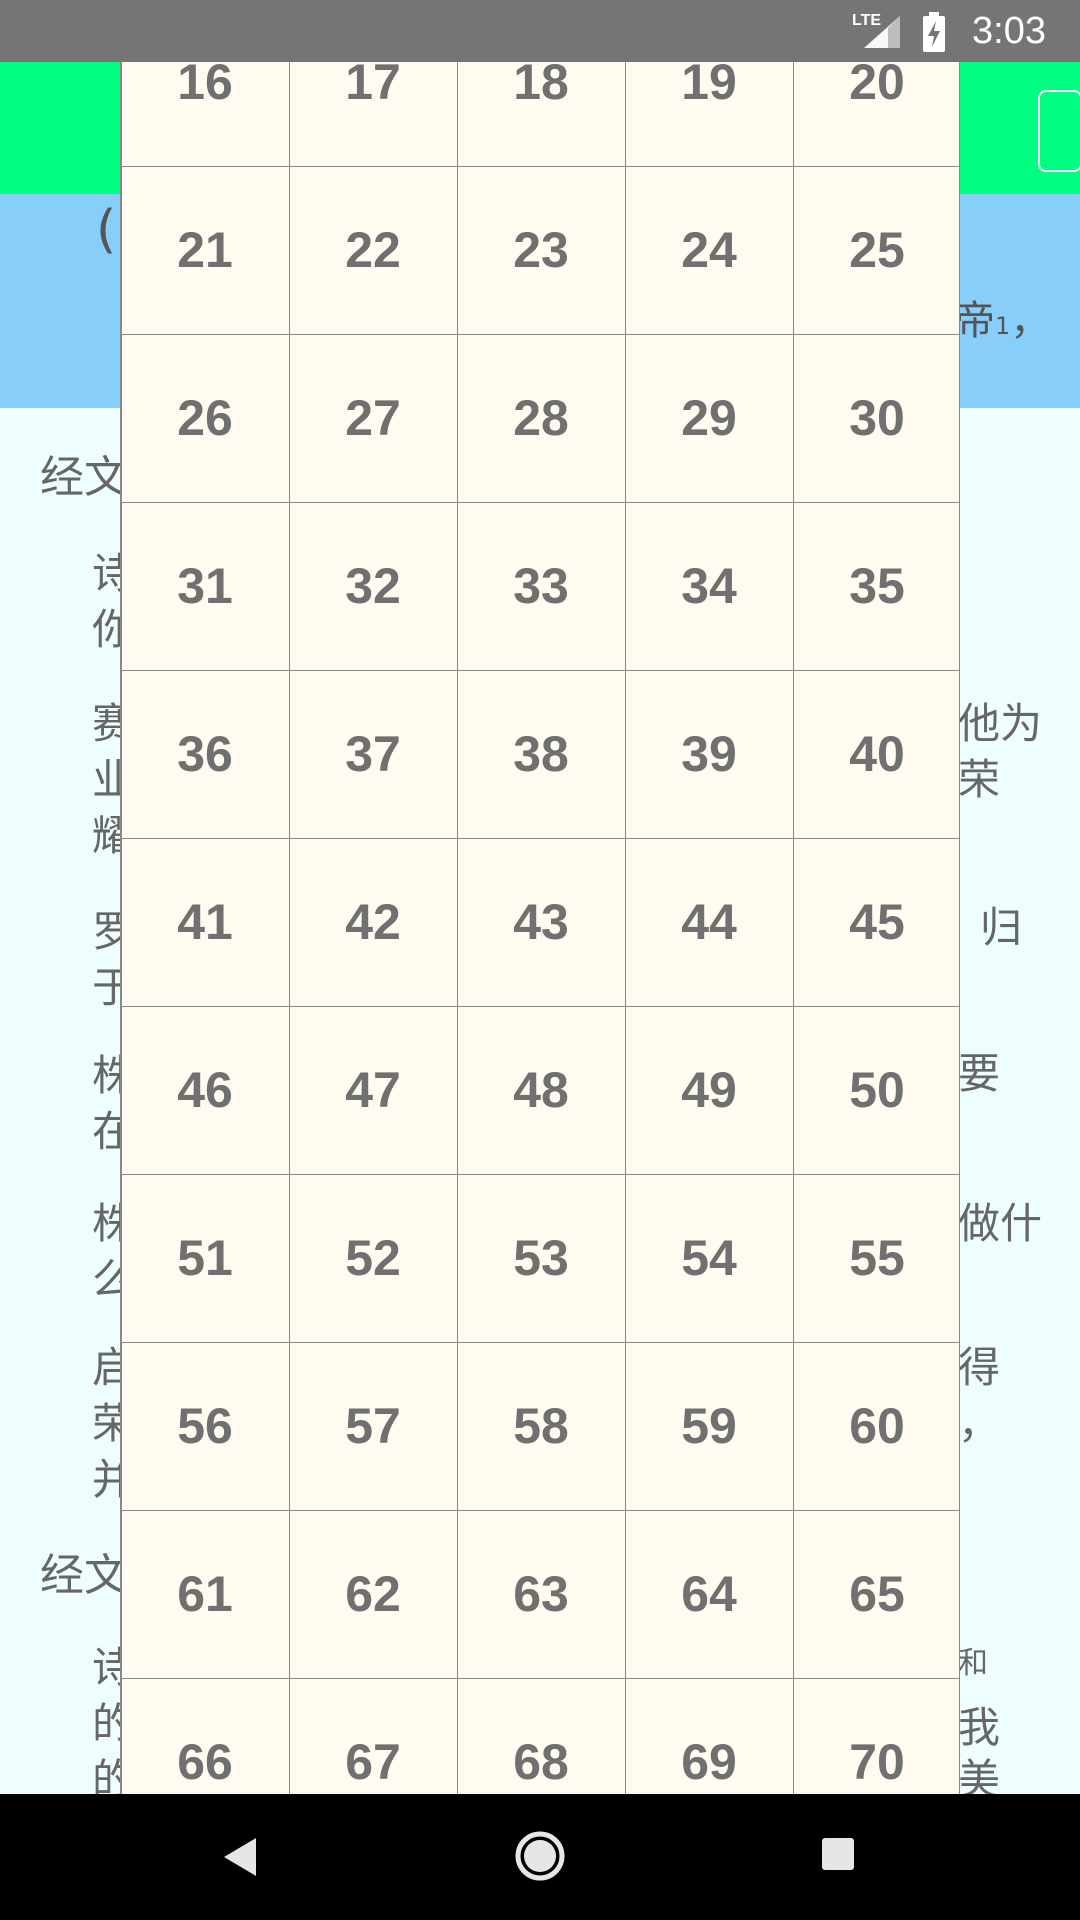 The image size is (1080, 1920). Describe the element at coordinates (709, 1090) in the screenshot. I see `verse-cell: 49` at that location.